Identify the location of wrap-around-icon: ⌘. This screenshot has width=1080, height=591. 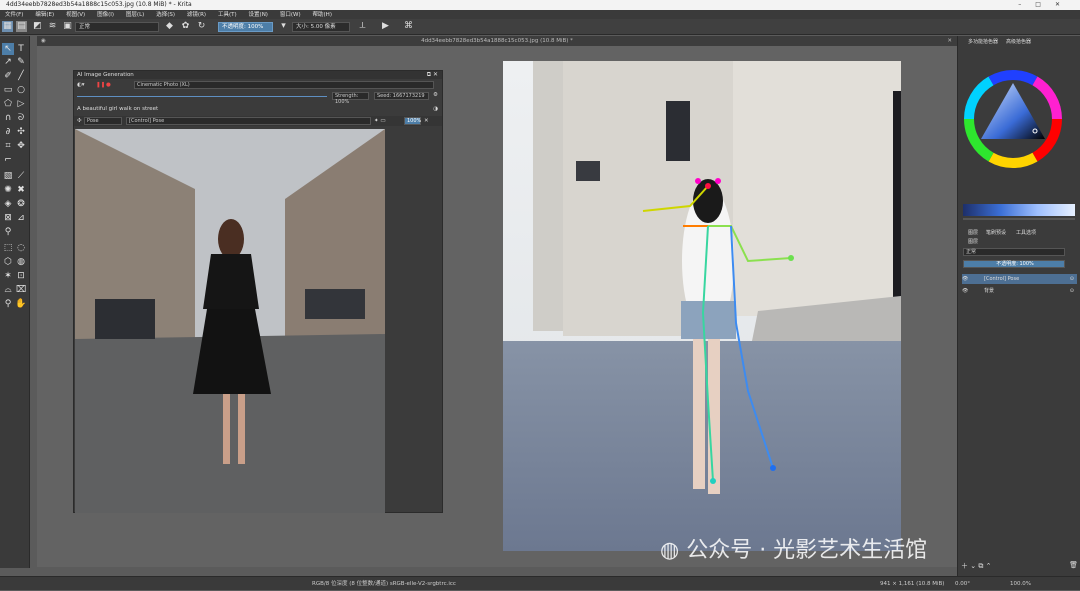
(408, 26).